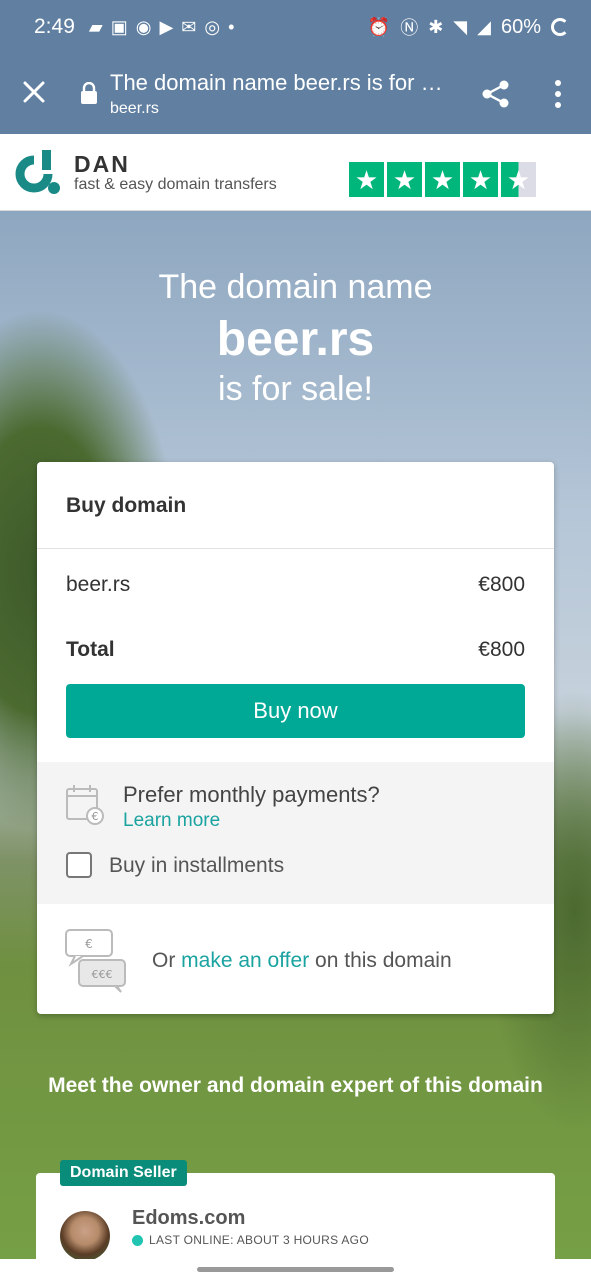  What do you see at coordinates (119, 26) in the screenshot?
I see `linkedin-icon: ▣` at bounding box center [119, 26].